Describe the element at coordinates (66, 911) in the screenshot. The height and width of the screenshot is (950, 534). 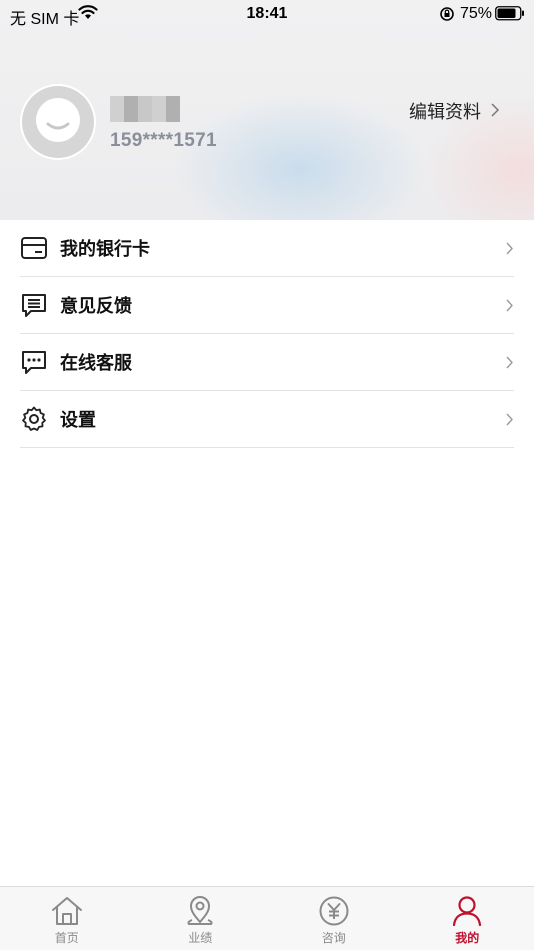
I see `home-icon` at that location.